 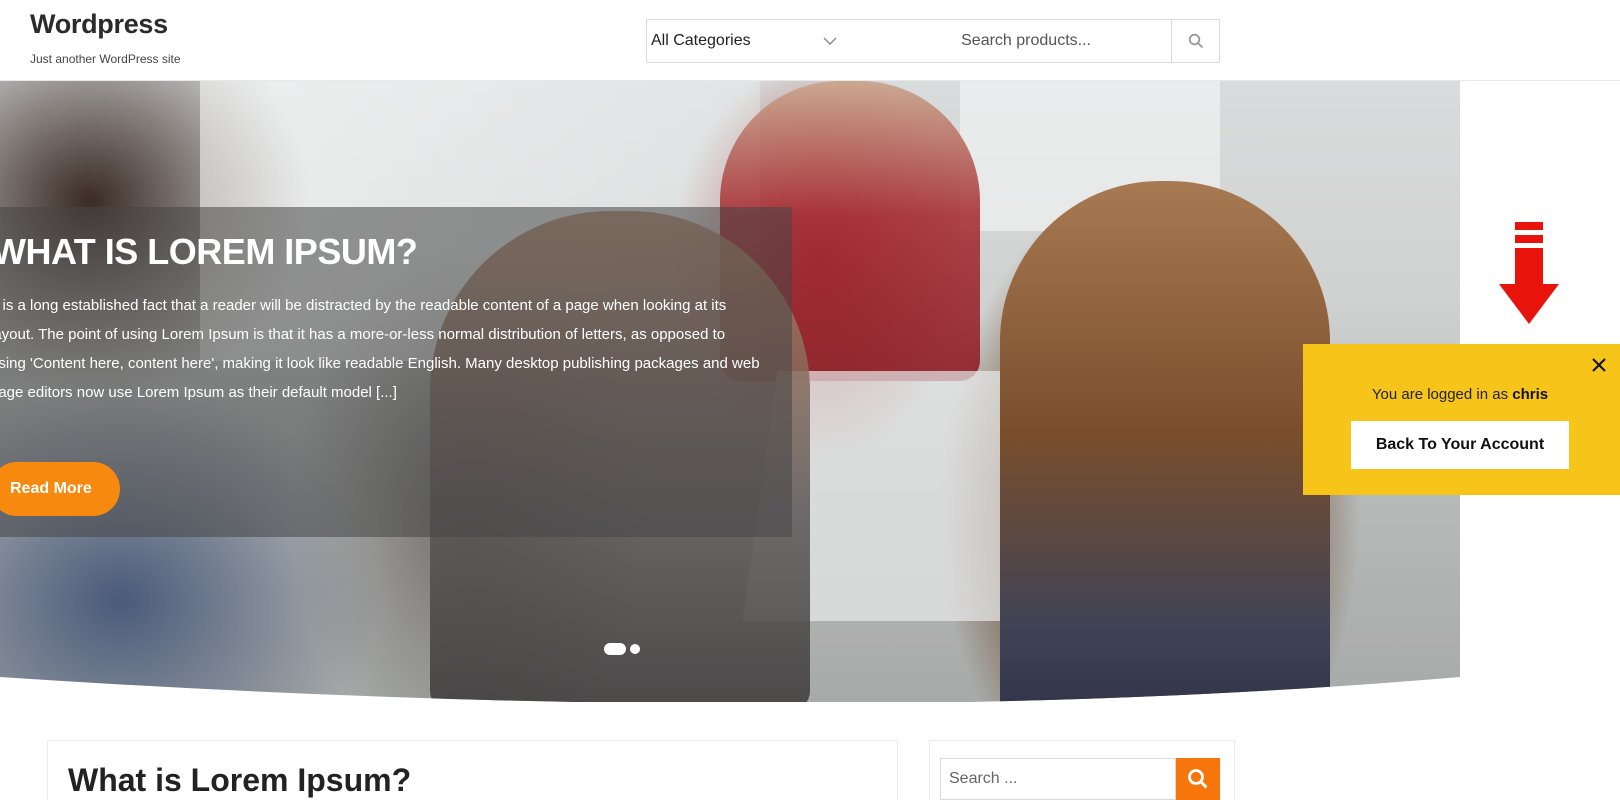 I want to click on post-card: What is Lorem Ipsum?, so click(x=472, y=770).